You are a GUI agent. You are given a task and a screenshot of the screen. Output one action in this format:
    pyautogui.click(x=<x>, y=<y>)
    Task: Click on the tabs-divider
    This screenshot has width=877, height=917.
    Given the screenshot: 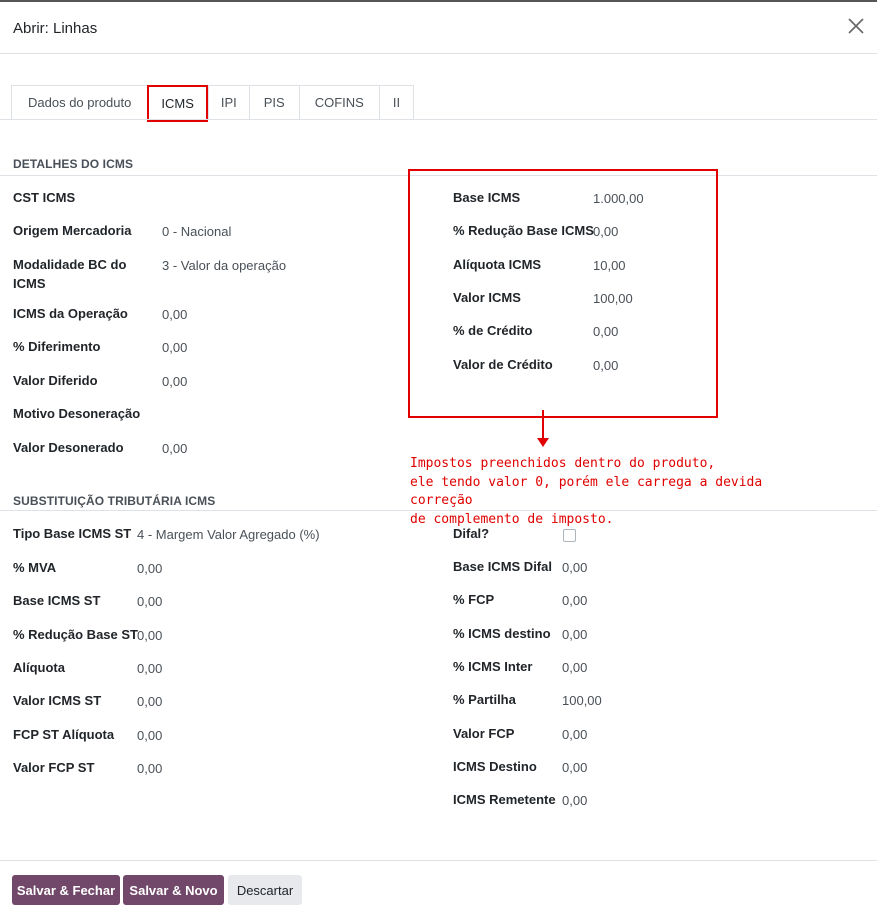 What is the action you would take?
    pyautogui.click(x=438, y=119)
    